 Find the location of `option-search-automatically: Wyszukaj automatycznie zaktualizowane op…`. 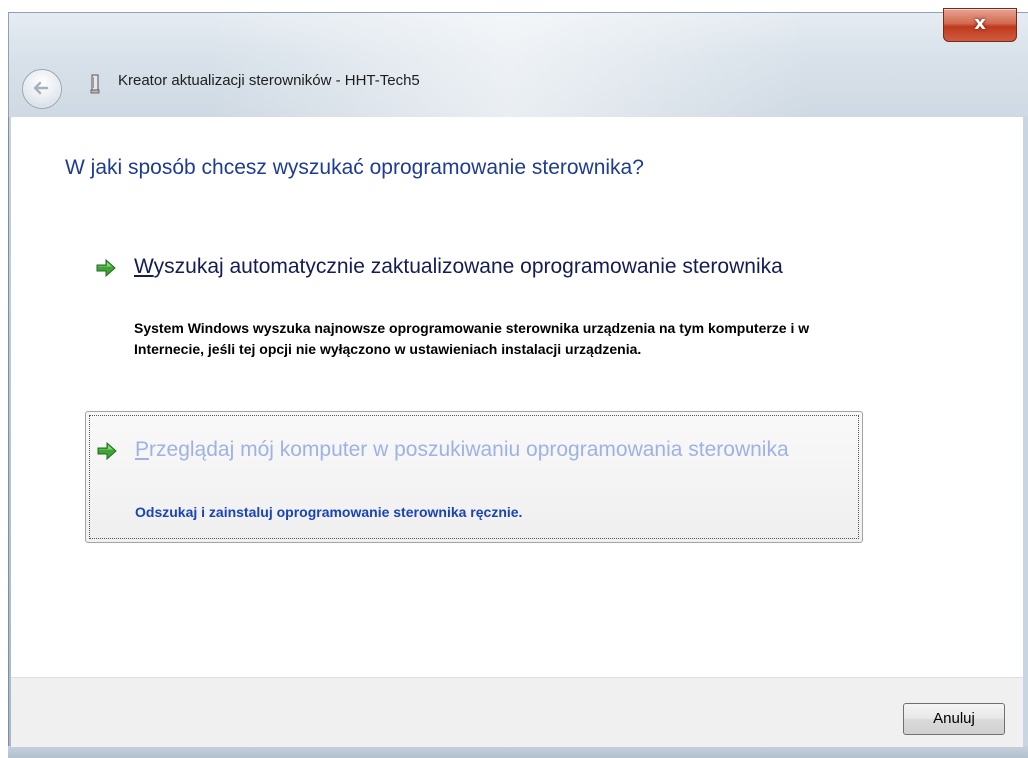

option-search-automatically: Wyszukaj automatycznie zaktualizowane op… is located at coordinates (473, 323).